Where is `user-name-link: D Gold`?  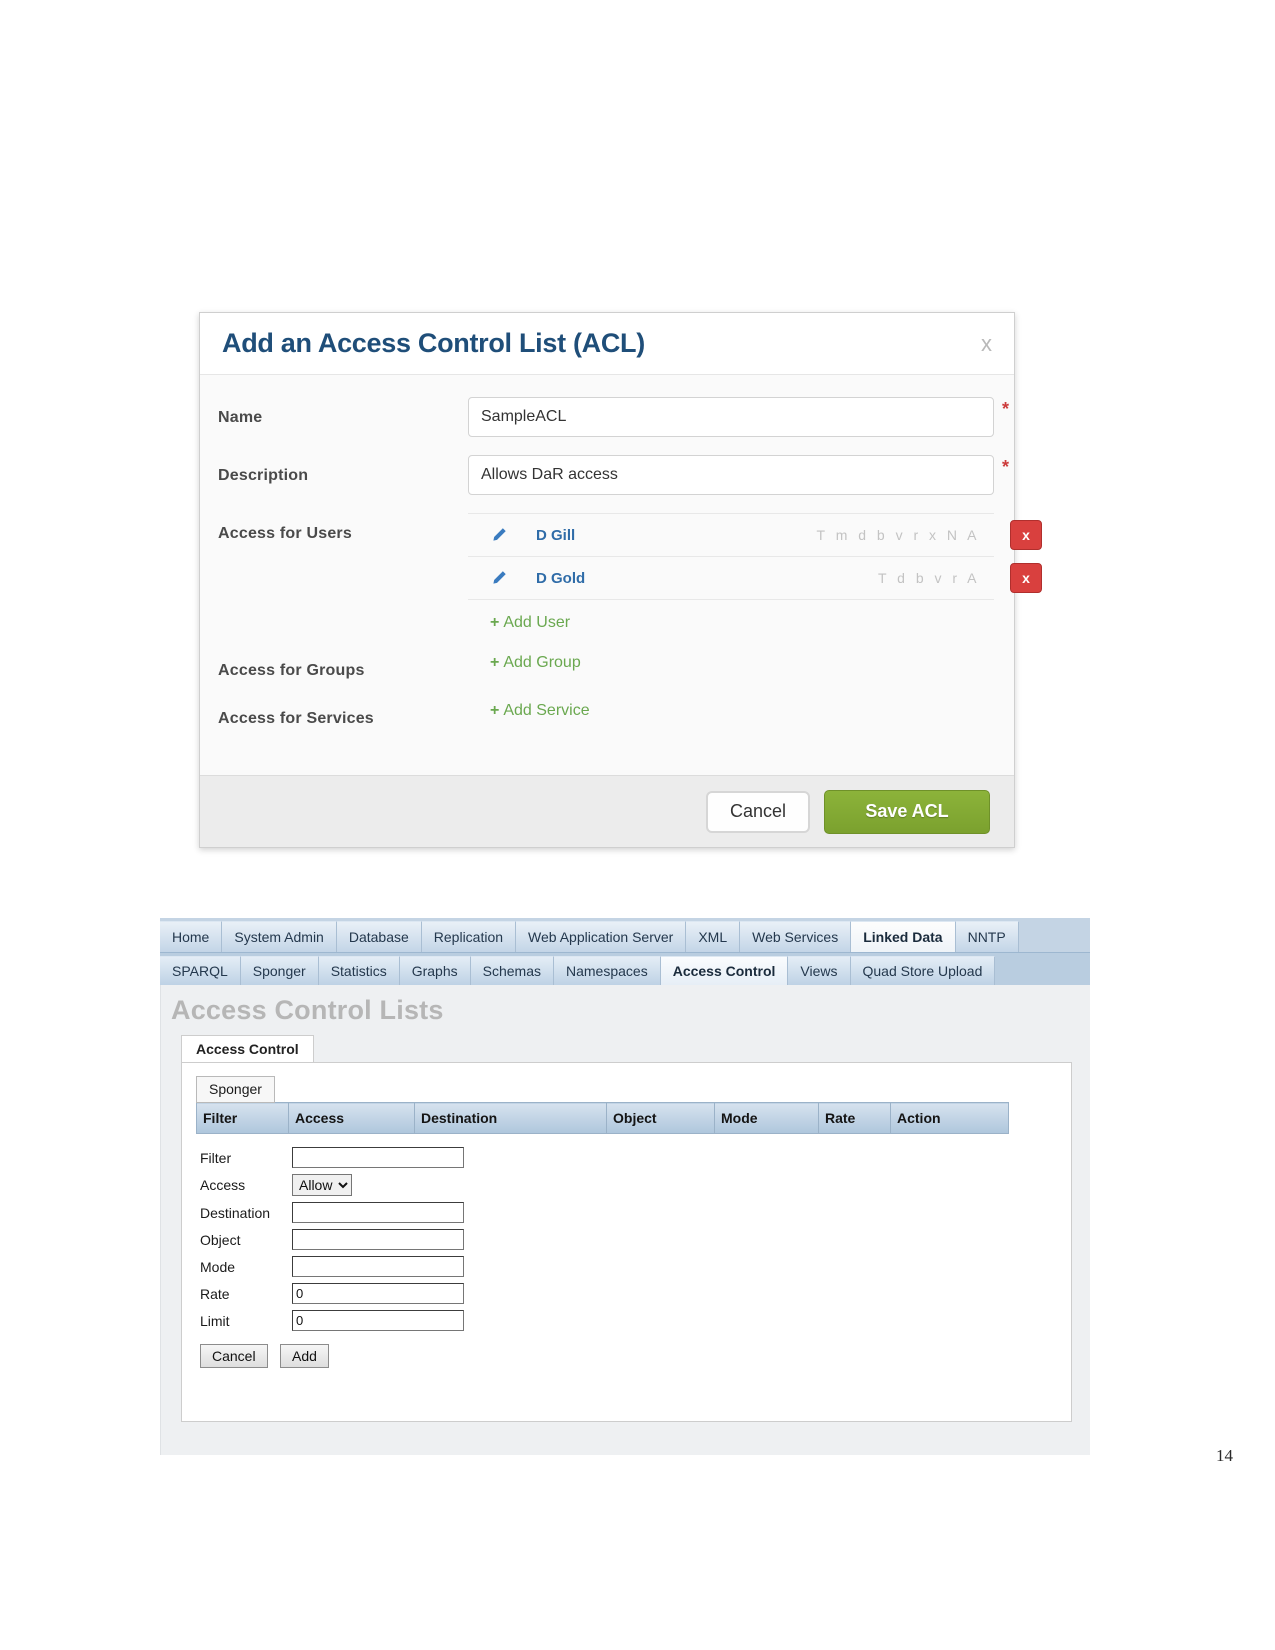
user-name-link: D Gold is located at coordinates (636, 578).